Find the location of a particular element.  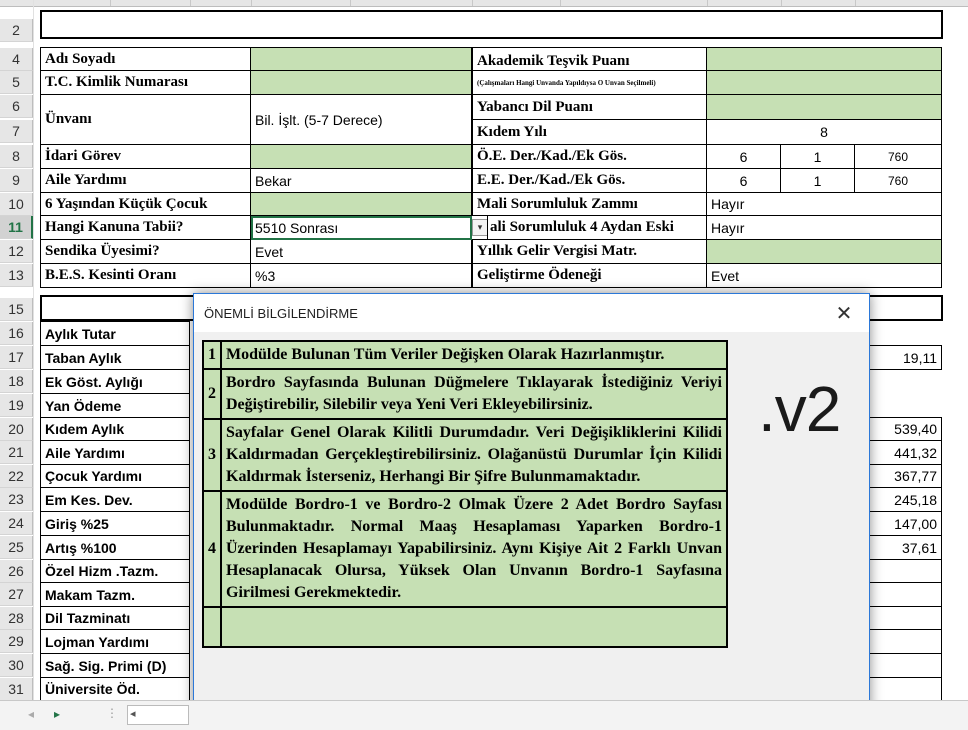

note-text is located at coordinates (474, 627).